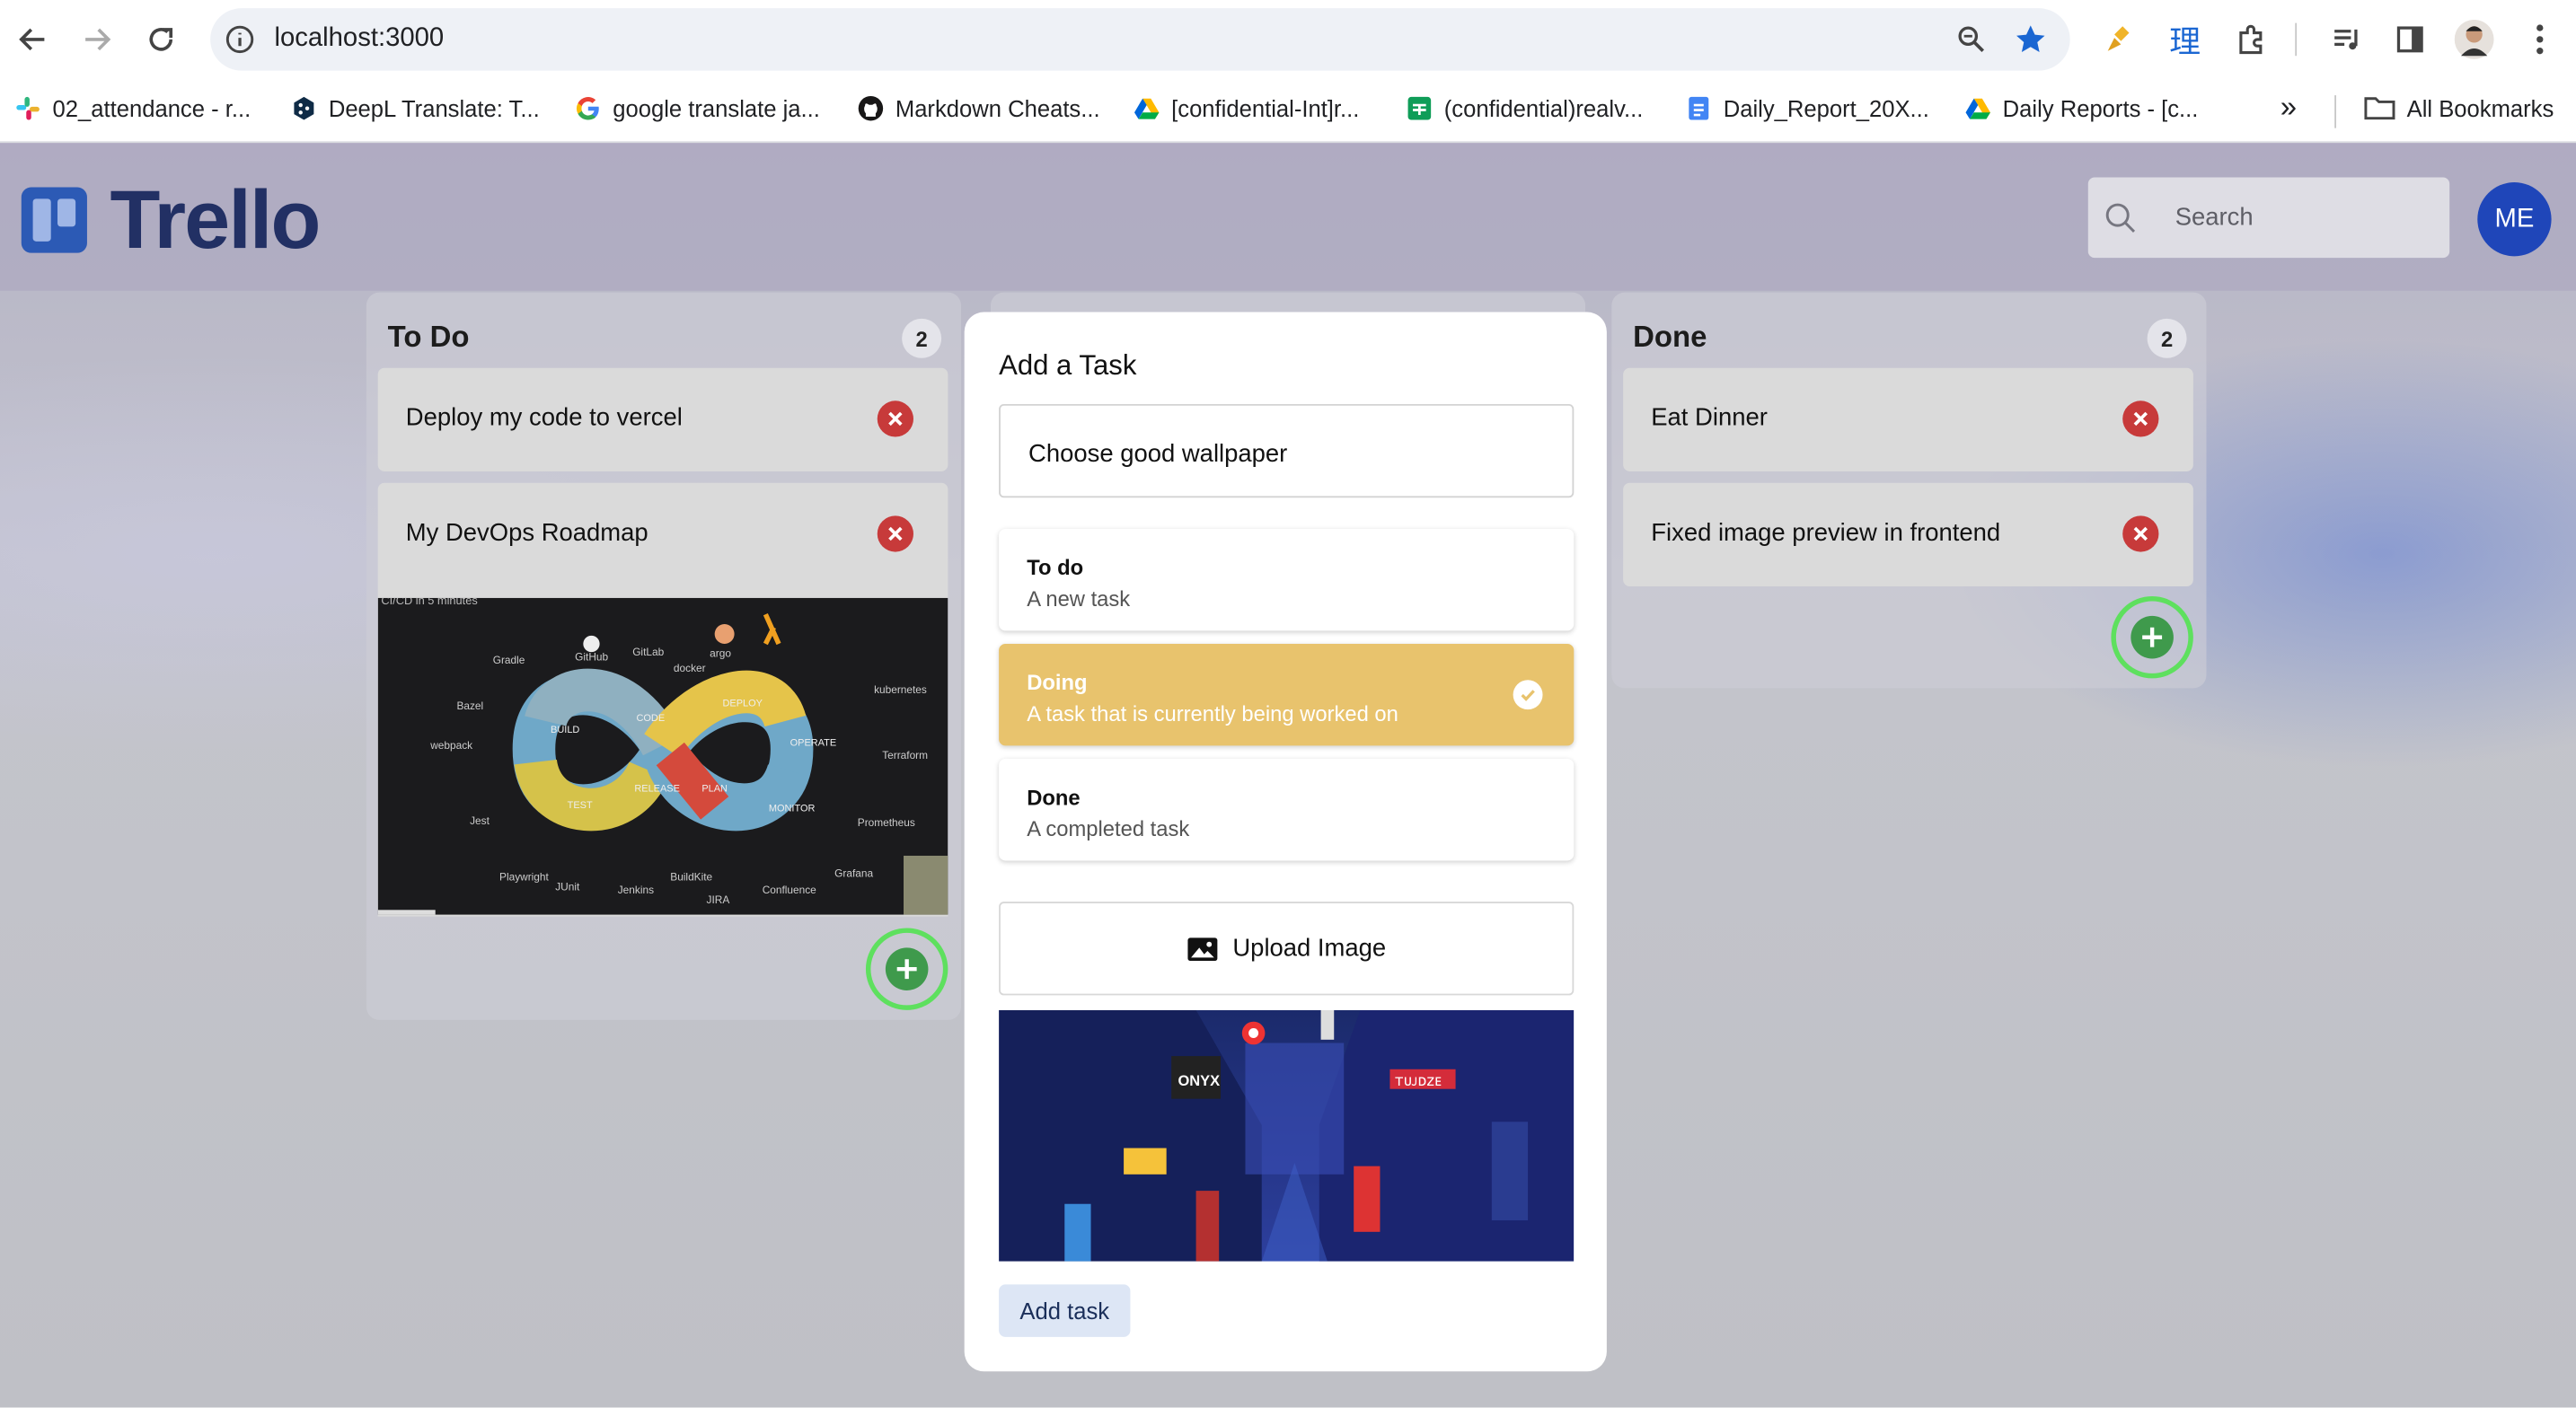 The height and width of the screenshot is (1408, 2576). What do you see at coordinates (1108, 828) in the screenshot?
I see `option-description: A completed task` at bounding box center [1108, 828].